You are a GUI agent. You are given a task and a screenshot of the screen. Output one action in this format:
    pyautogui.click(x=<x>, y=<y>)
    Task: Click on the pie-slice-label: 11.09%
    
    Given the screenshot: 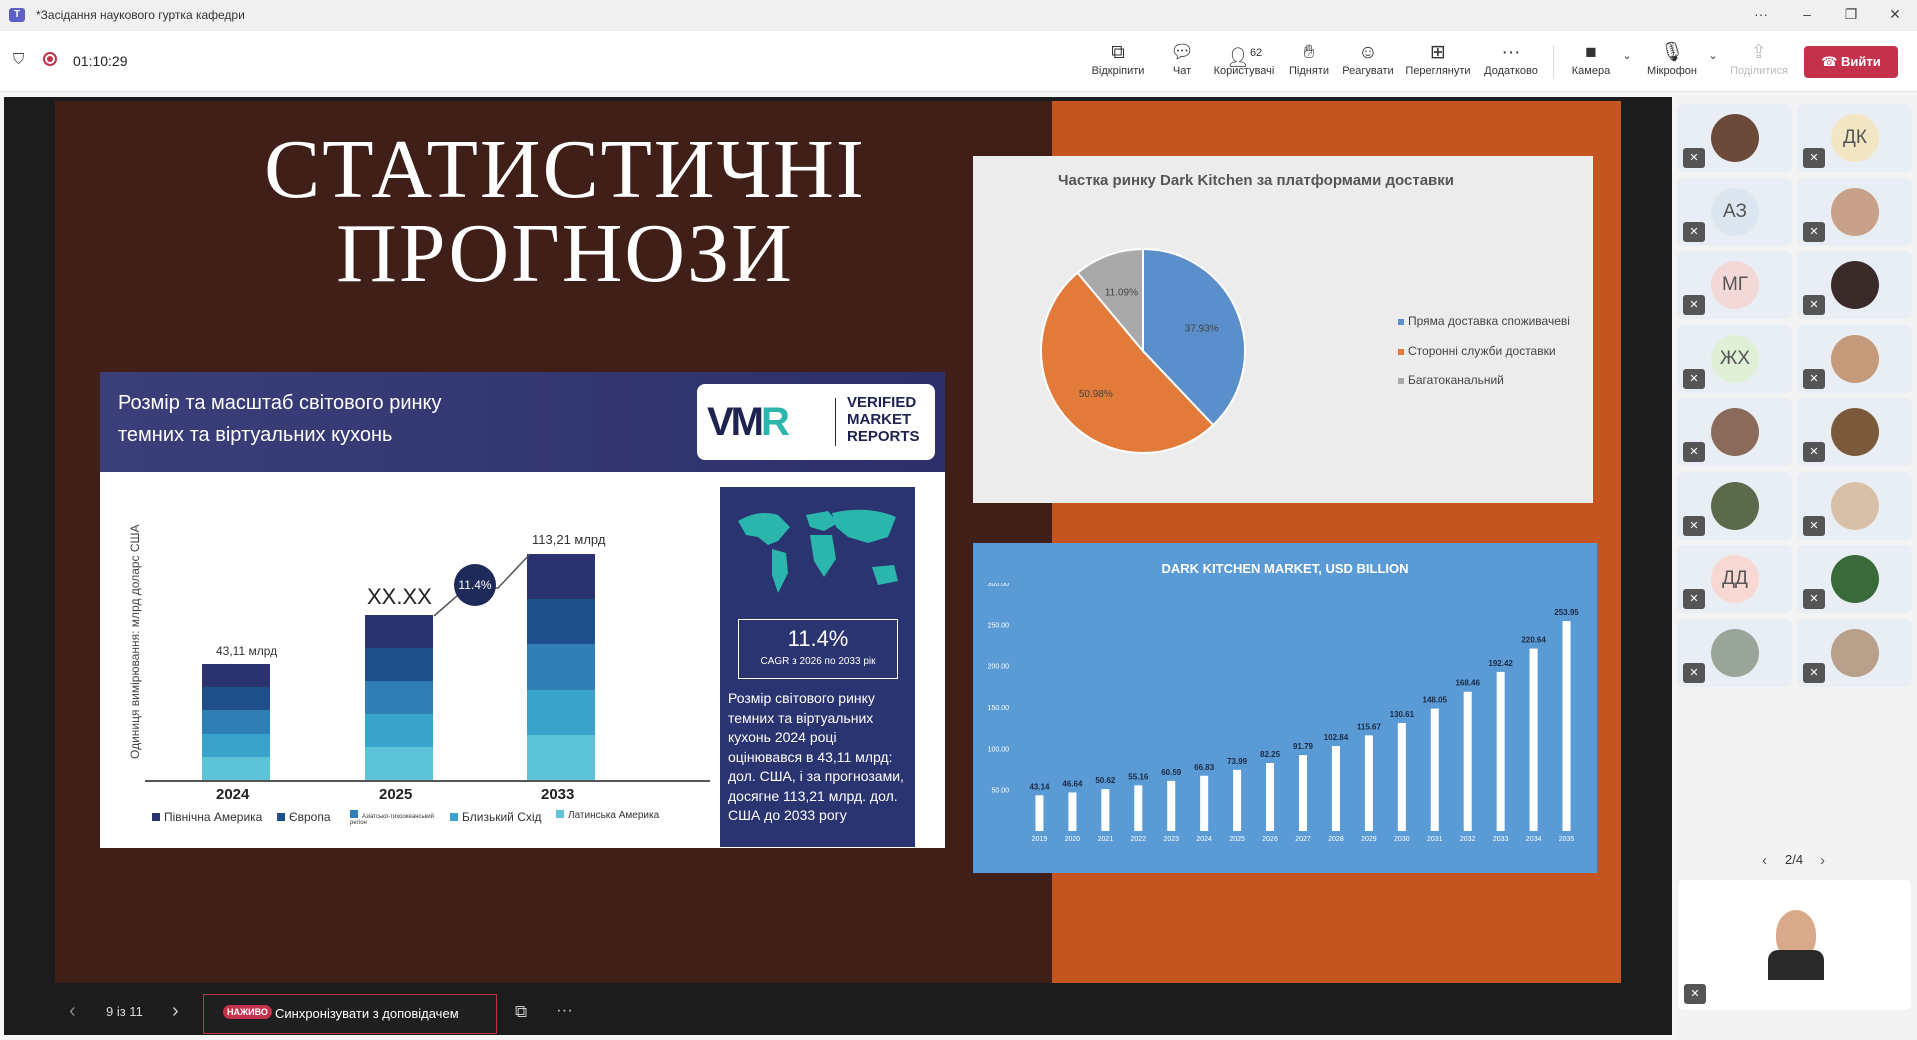 What is the action you would take?
    pyautogui.click(x=1121, y=293)
    